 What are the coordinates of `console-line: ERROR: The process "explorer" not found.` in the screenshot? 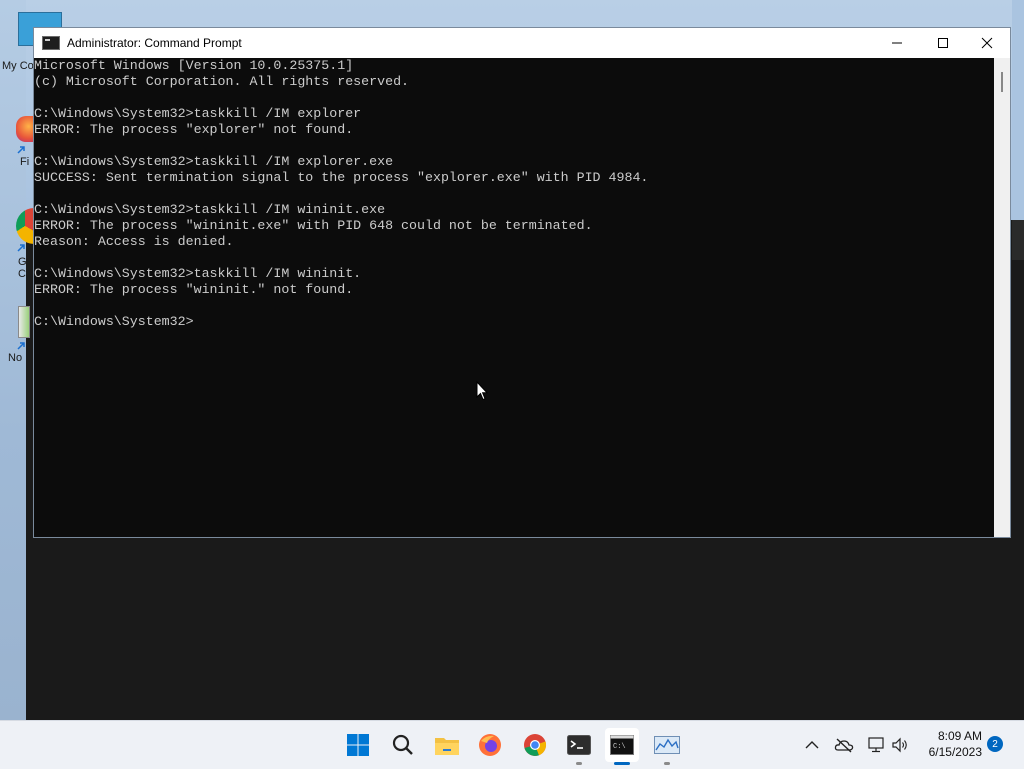 It's located at (194, 129).